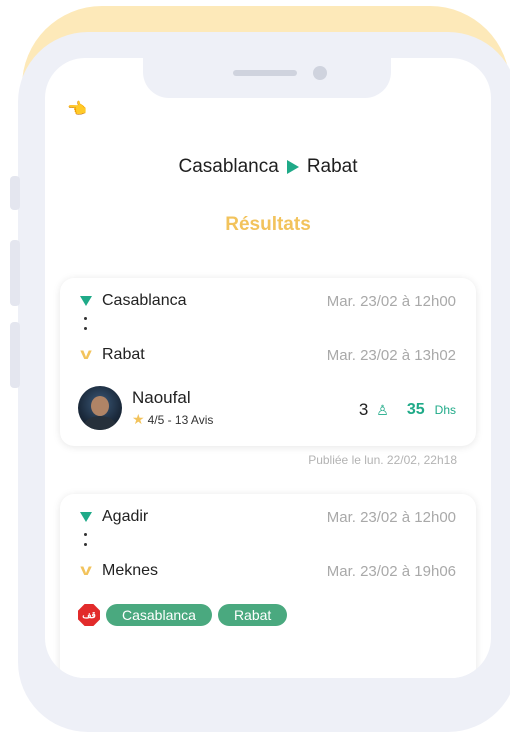 The height and width of the screenshot is (732, 510). Describe the element at coordinates (382, 409) in the screenshot. I see `seat-icon: ♙` at that location.